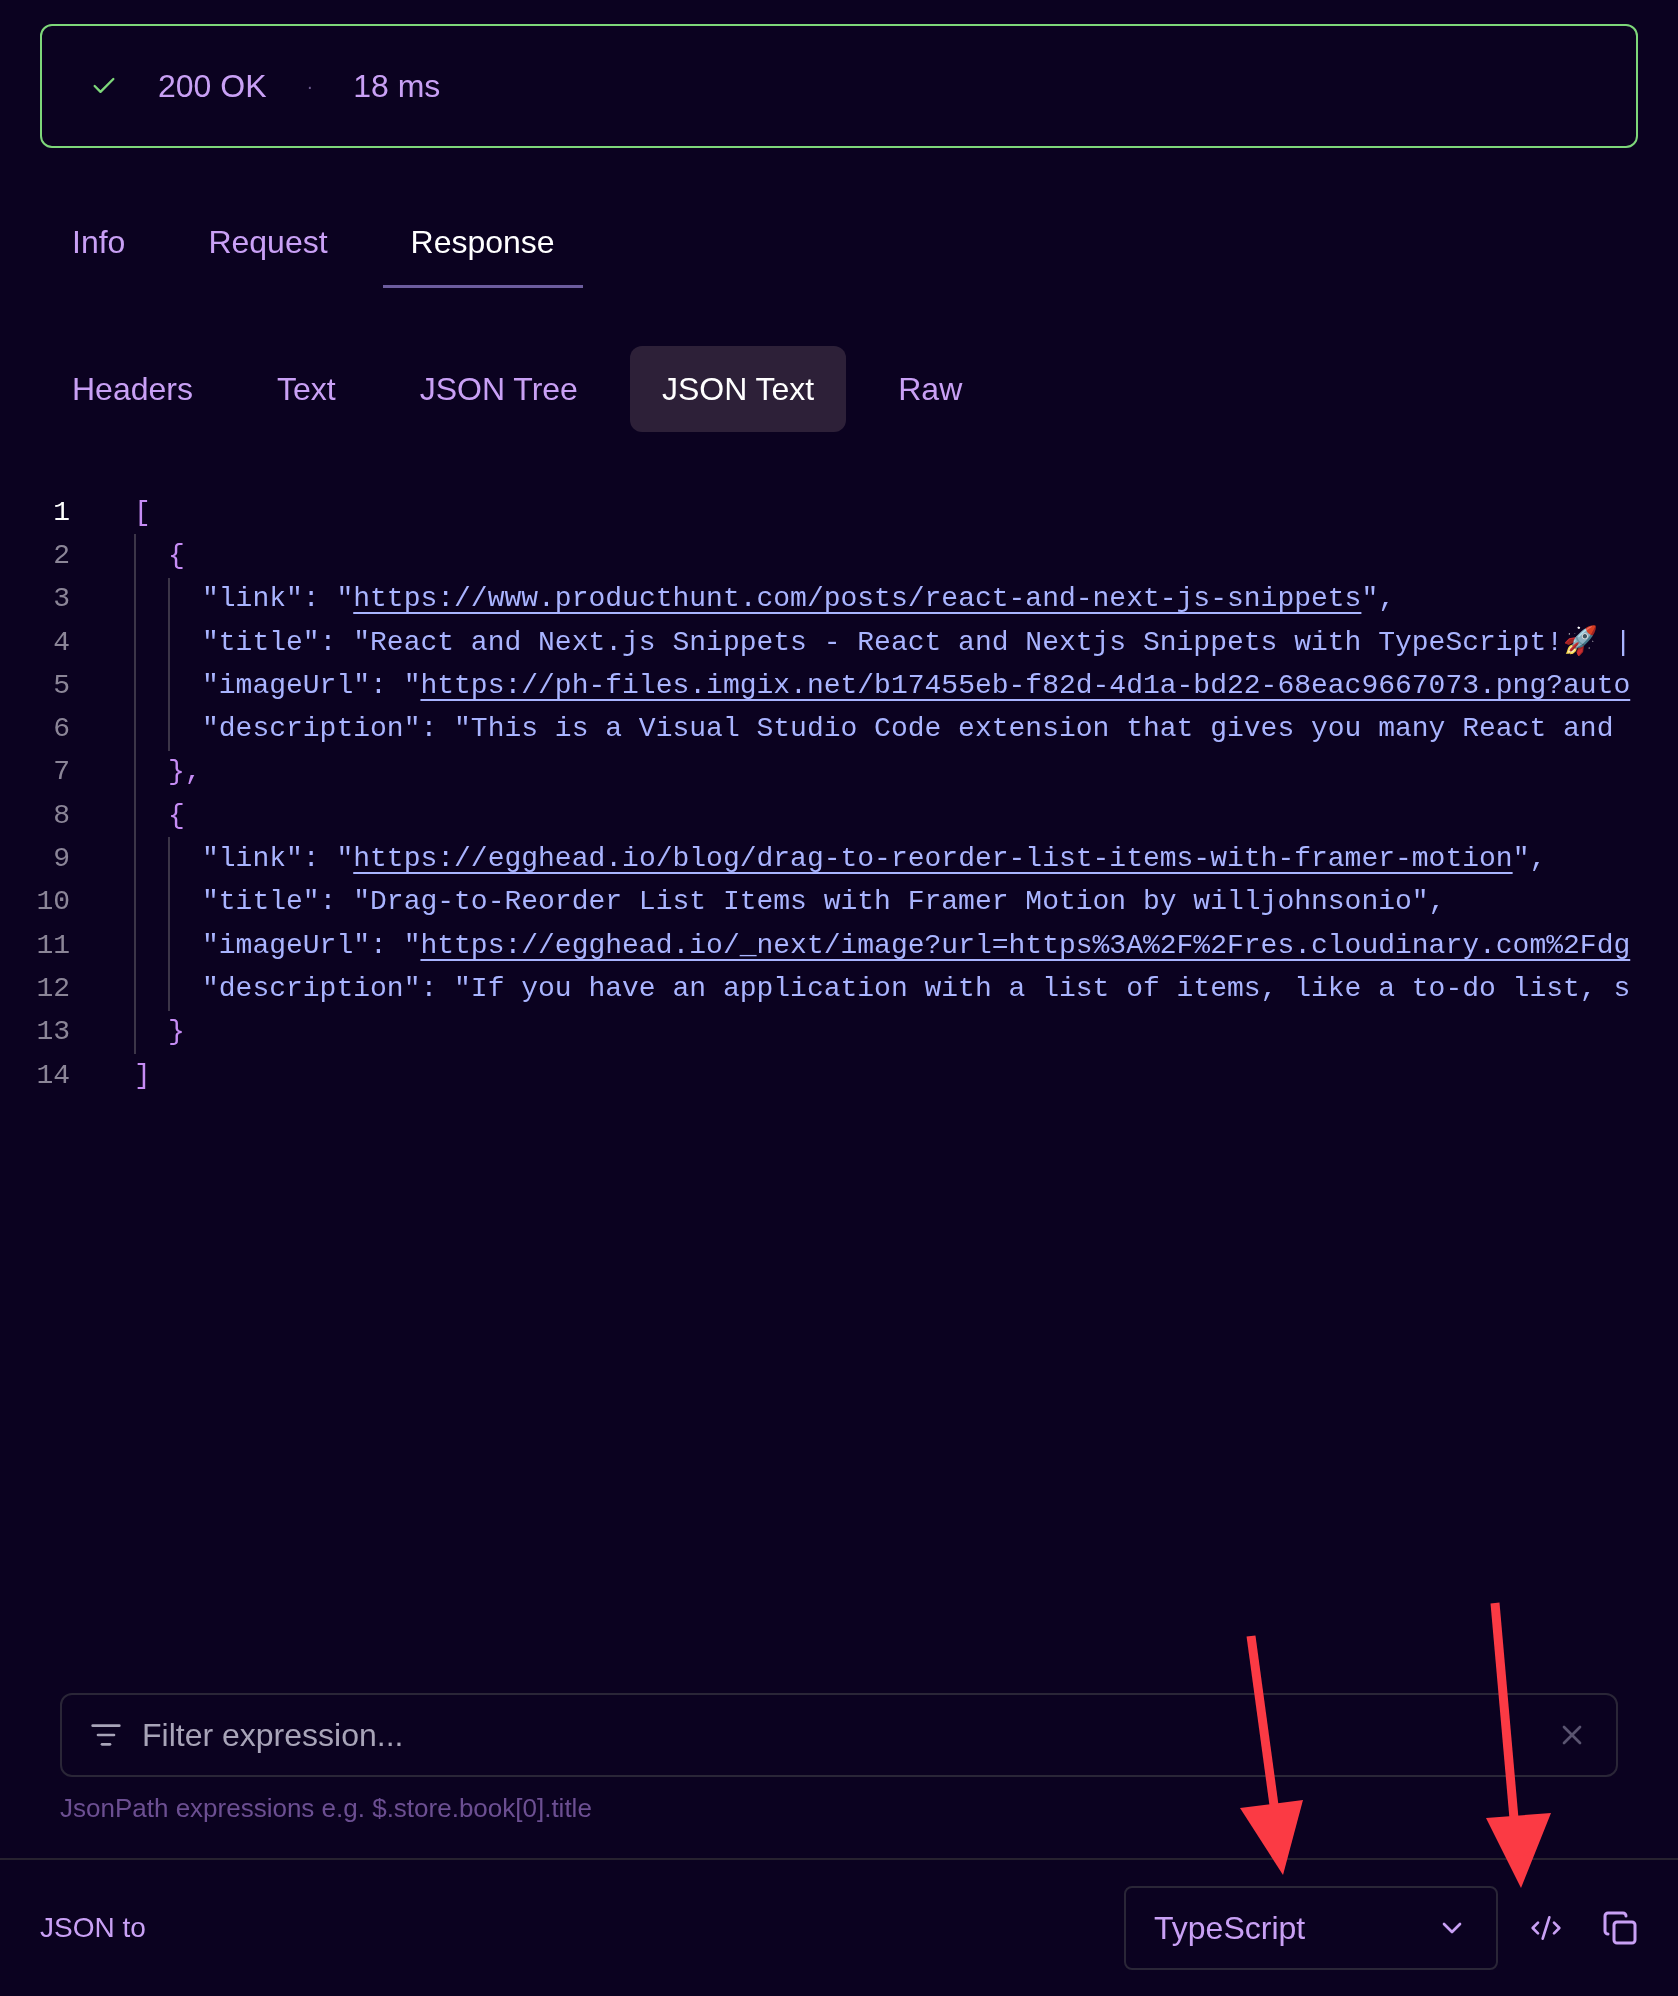 The height and width of the screenshot is (1996, 1678). I want to click on footer-label: JSON to, so click(93, 1928).